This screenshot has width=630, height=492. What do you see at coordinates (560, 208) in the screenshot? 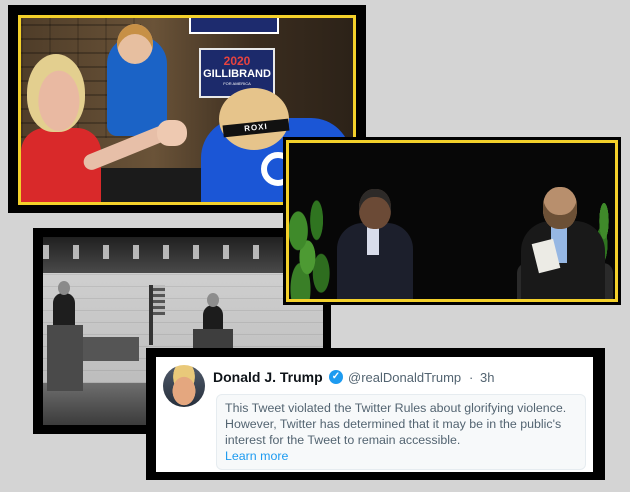
I see `host-head` at bounding box center [560, 208].